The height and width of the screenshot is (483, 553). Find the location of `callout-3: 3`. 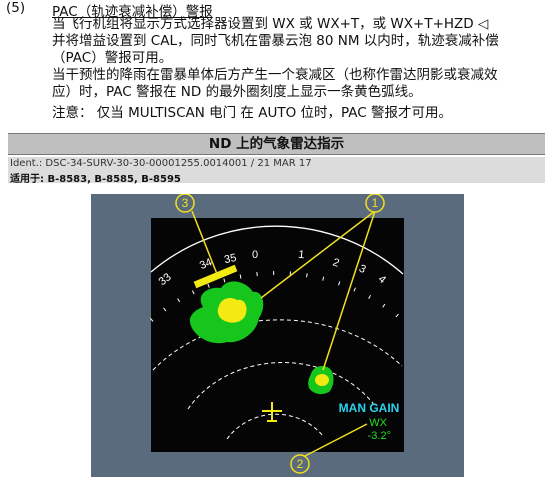

callout-3: 3 is located at coordinates (185, 203).